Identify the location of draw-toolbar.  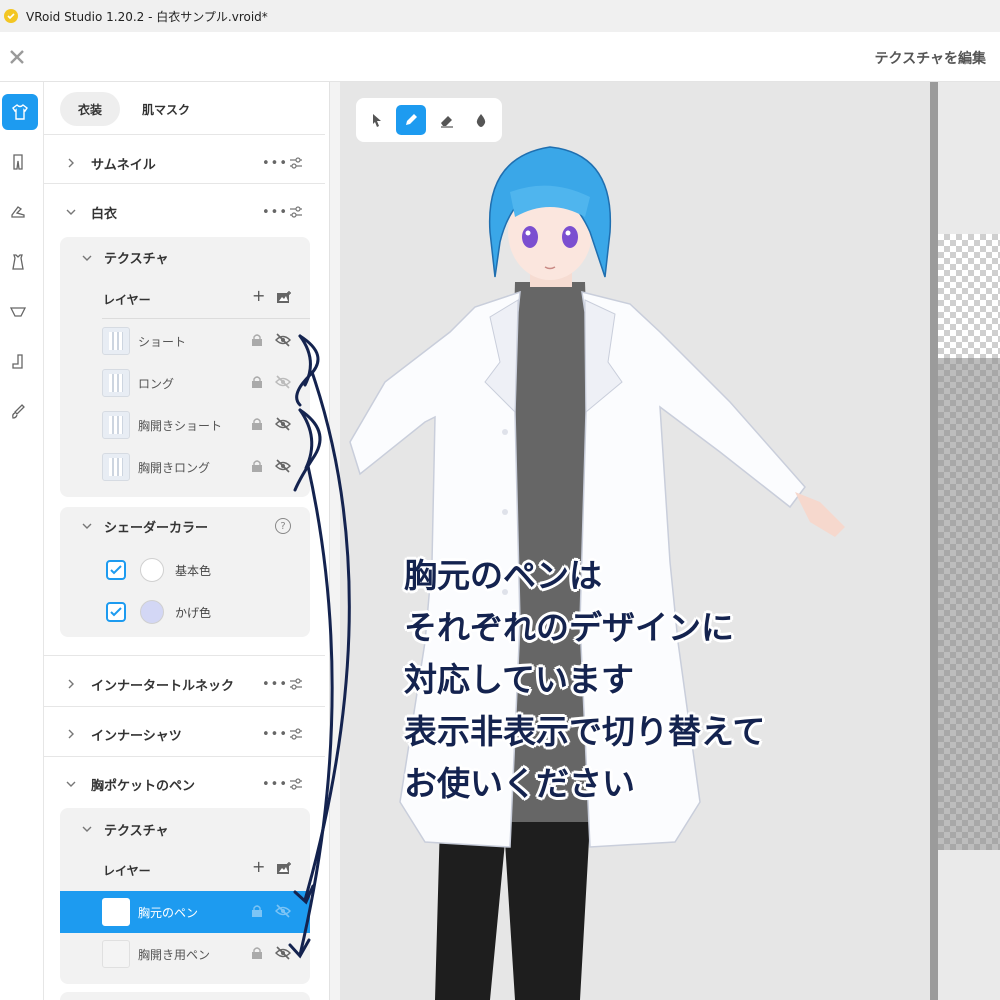
(429, 120).